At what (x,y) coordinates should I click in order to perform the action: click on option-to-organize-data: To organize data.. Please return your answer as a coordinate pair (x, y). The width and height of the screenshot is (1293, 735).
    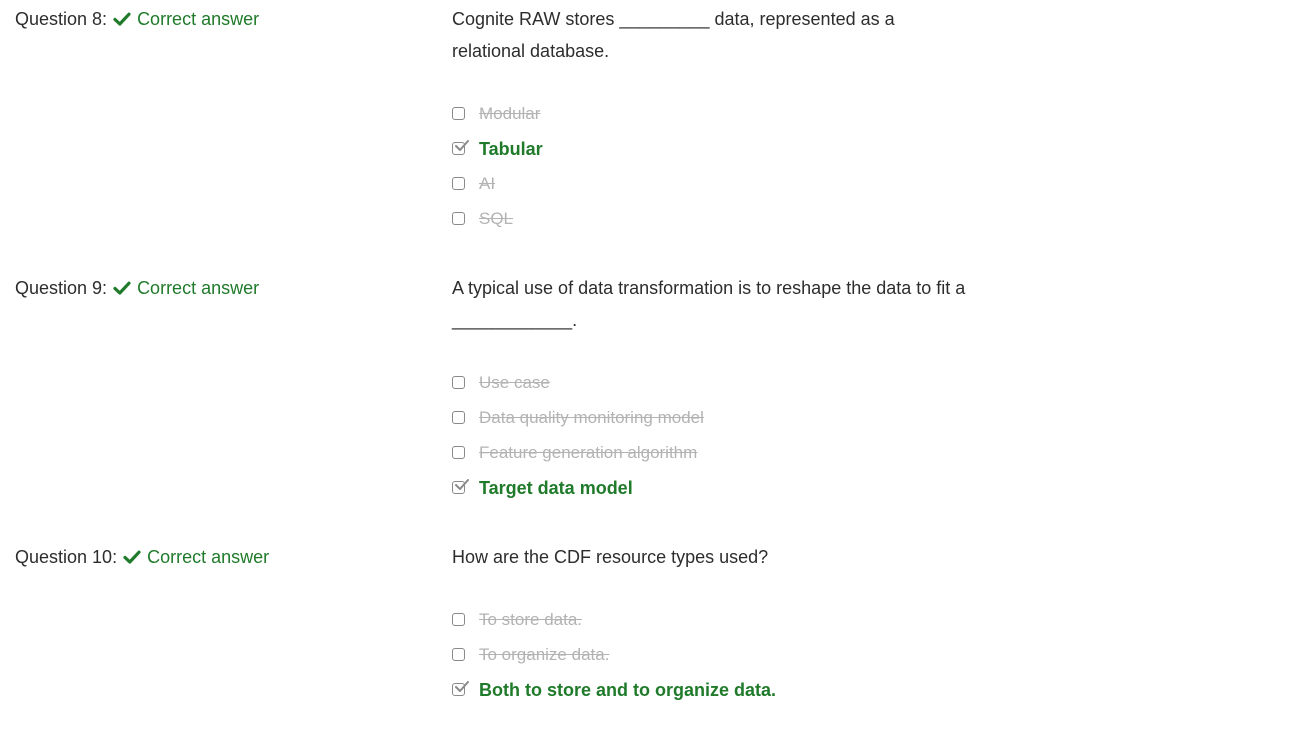
    Looking at the image, I should click on (712, 654).